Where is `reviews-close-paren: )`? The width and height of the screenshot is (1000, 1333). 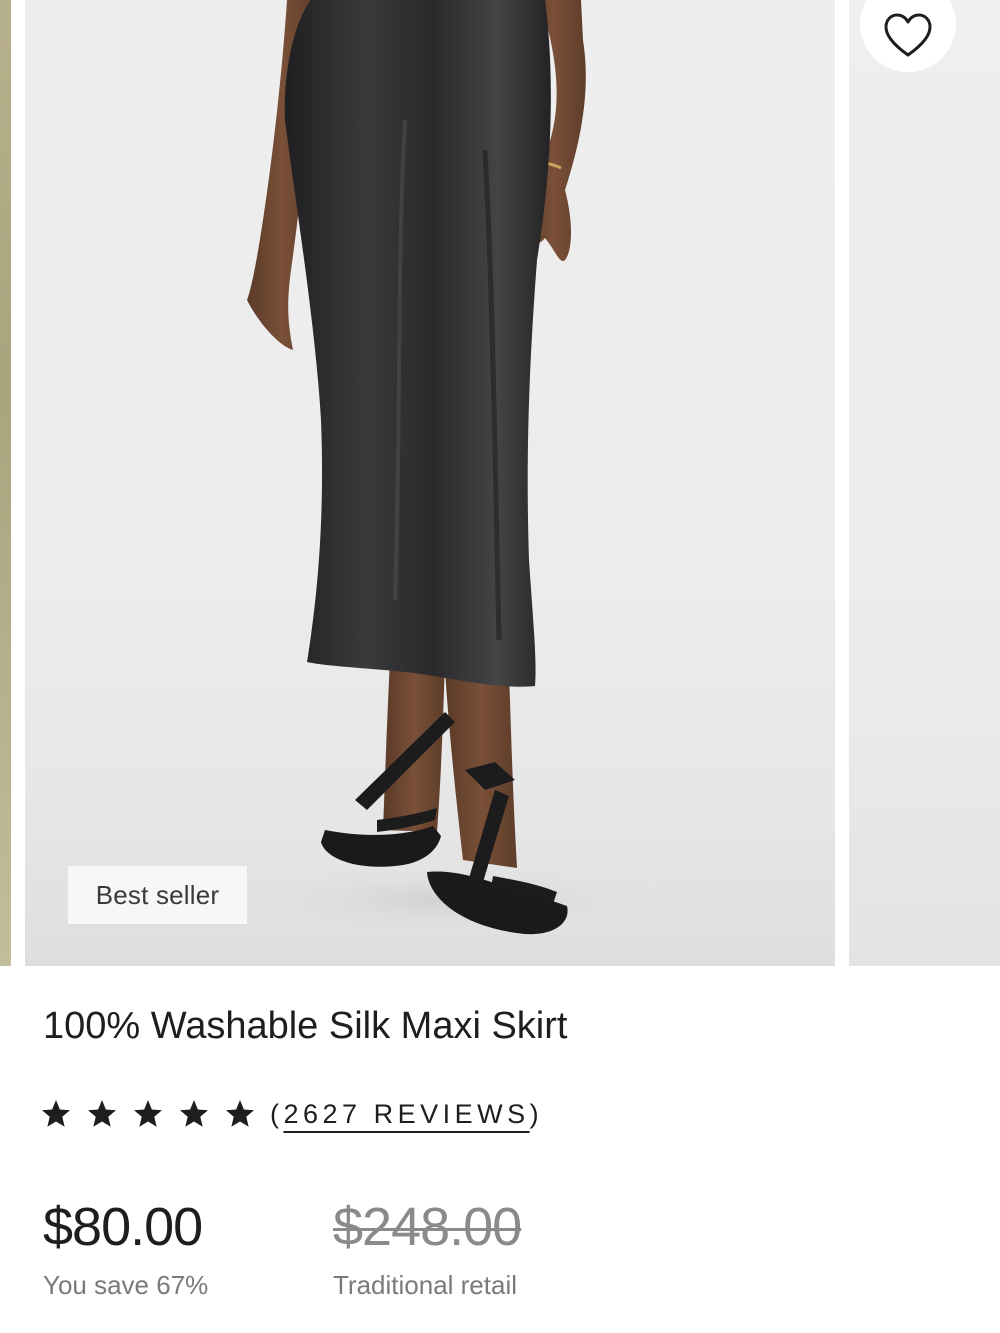
reviews-close-paren: ) is located at coordinates (536, 1113).